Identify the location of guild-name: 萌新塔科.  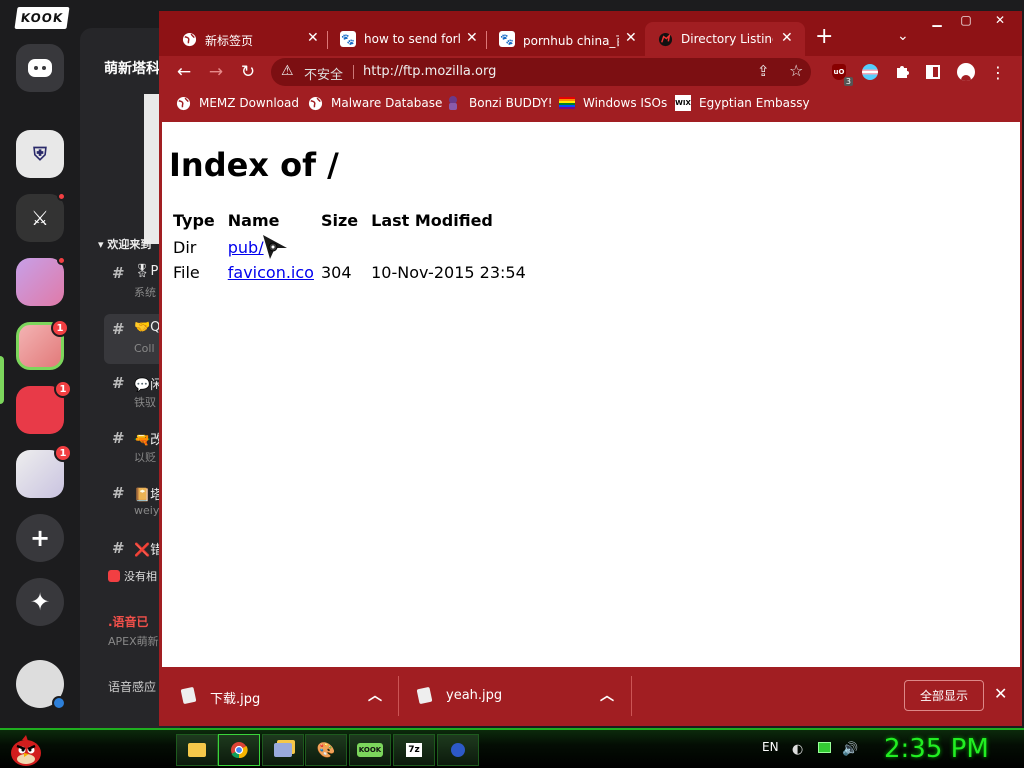
(132, 68).